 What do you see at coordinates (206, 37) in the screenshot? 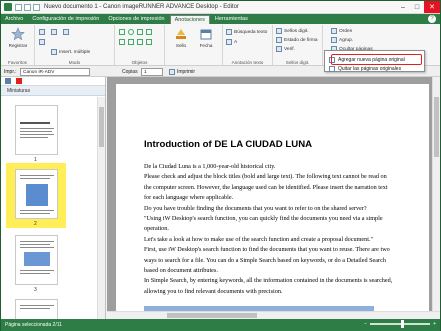
I see `date-button: Fecha` at bounding box center [206, 37].